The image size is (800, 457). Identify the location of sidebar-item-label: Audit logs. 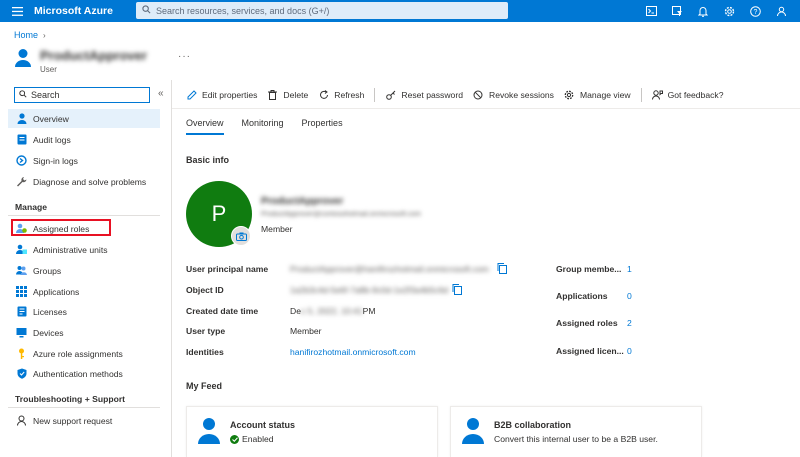
(52, 139).